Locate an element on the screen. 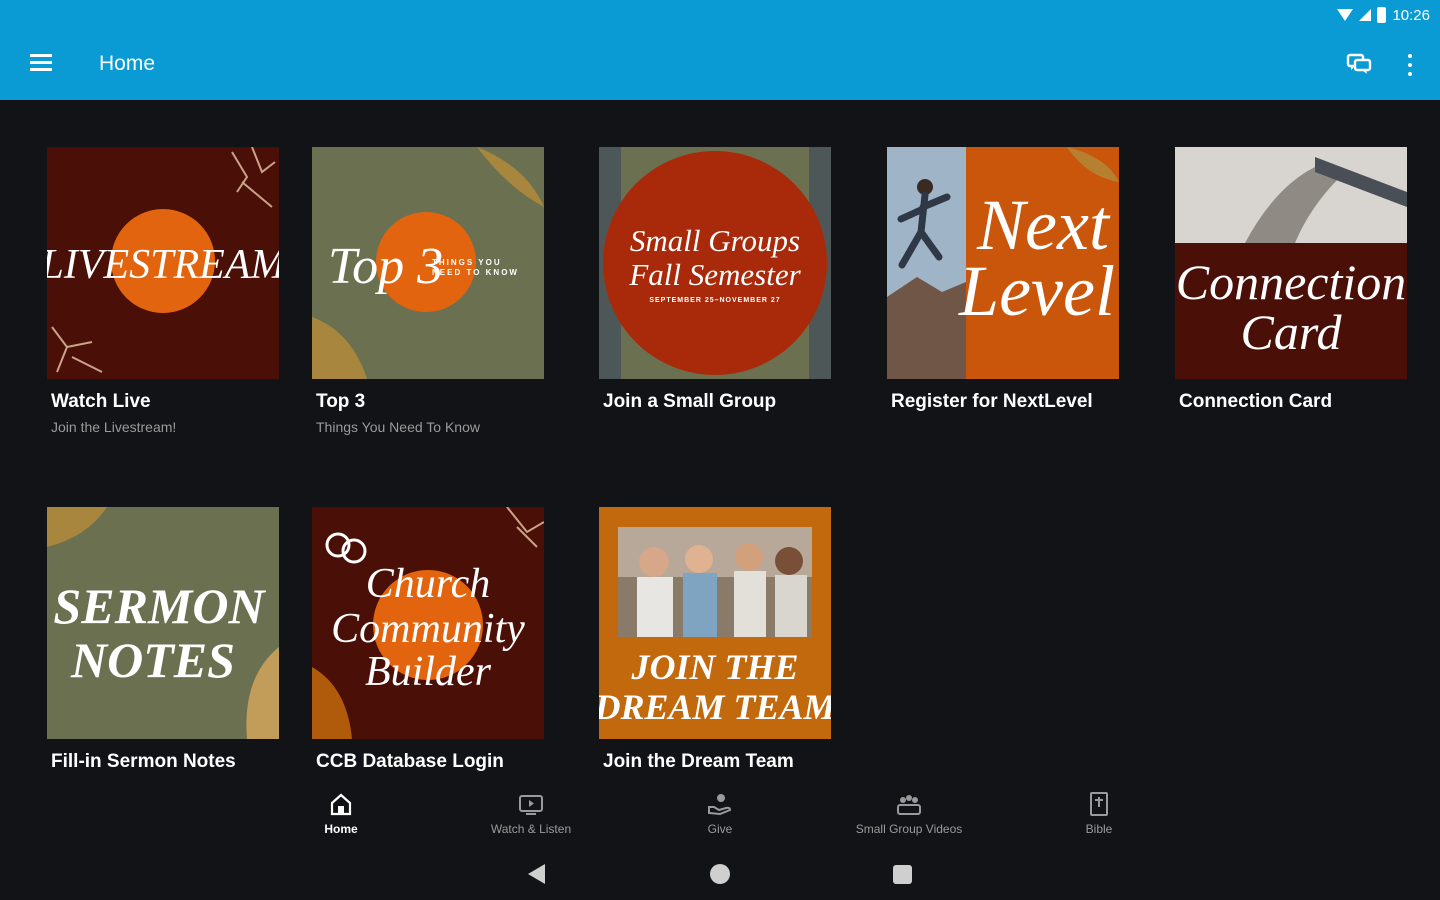 Image resolution: width=1440 pixels, height=900 pixels. image-text: JOIN THE is located at coordinates (714, 667).